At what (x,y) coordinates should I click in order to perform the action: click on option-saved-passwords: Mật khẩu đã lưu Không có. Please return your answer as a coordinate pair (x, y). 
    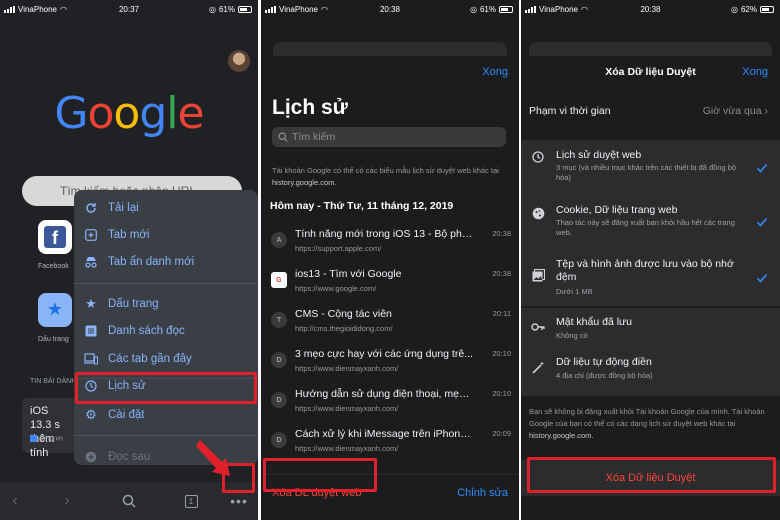
    Looking at the image, I should click on (650, 333).